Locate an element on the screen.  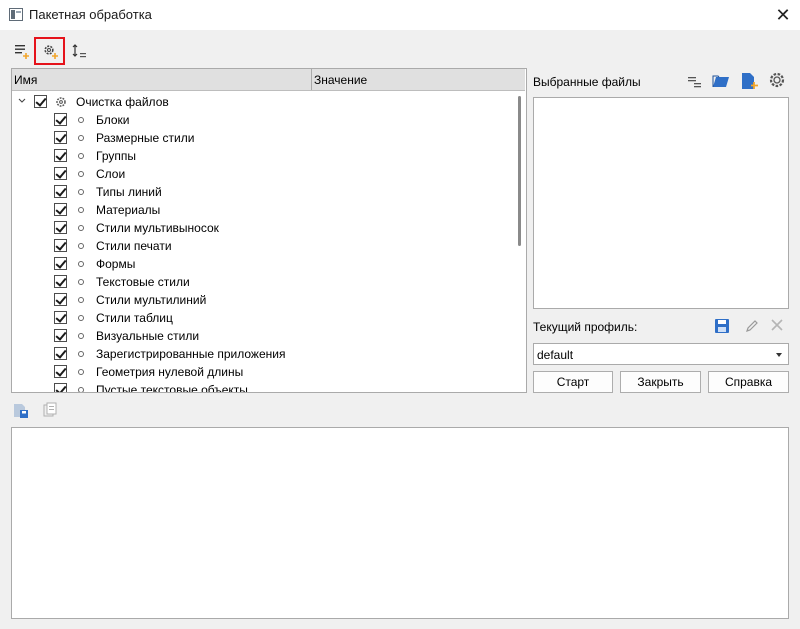
current-profile-label: Текущий профиль: is located at coordinates (585, 327).